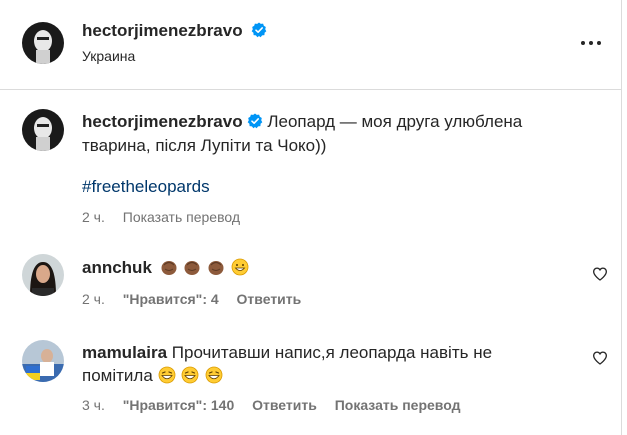 The width and height of the screenshot is (627, 435). What do you see at coordinates (93, 405) in the screenshot?
I see `comment-time: 3 ч.` at bounding box center [93, 405].